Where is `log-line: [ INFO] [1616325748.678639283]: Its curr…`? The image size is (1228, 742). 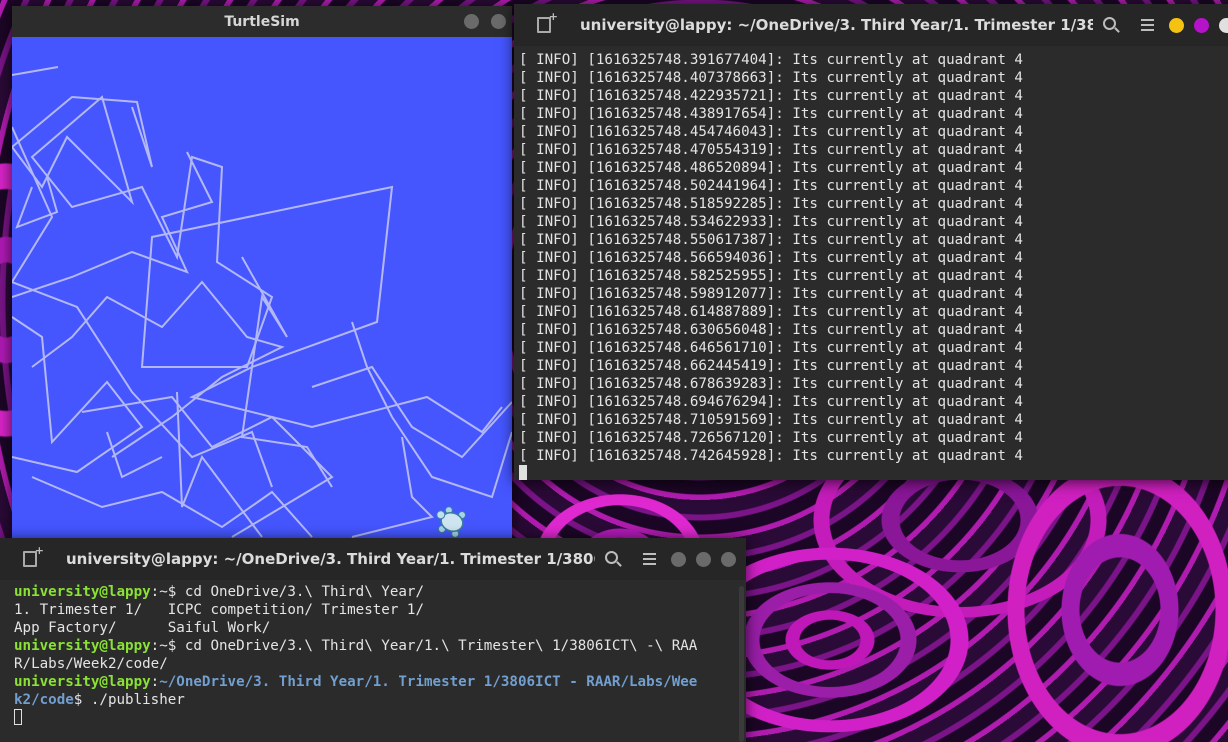 log-line: [ INFO] [1616325748.678639283]: Its curr… is located at coordinates (873, 384).